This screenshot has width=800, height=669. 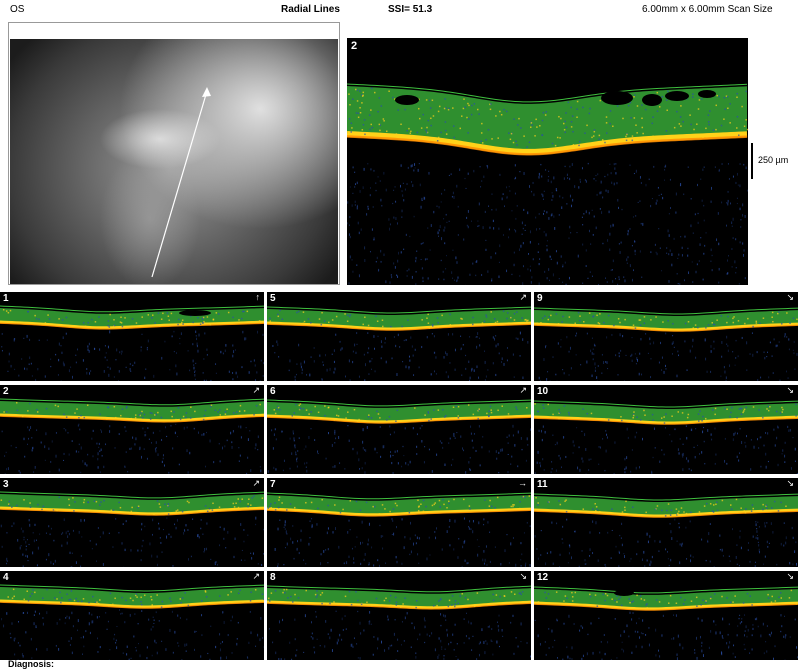 What do you see at coordinates (666, 522) in the screenshot?
I see `thumbnail-bscan: 11↘` at bounding box center [666, 522].